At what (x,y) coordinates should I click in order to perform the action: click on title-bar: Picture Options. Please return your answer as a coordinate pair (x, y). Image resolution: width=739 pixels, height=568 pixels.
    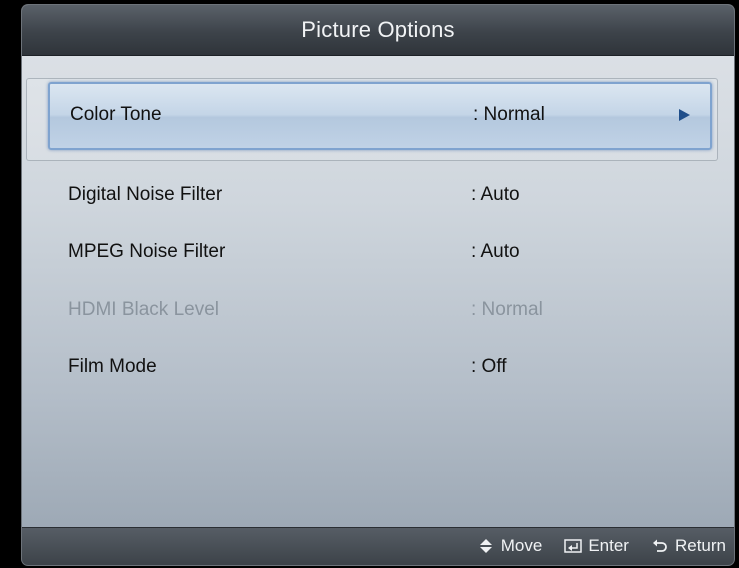
    Looking at the image, I should click on (378, 30).